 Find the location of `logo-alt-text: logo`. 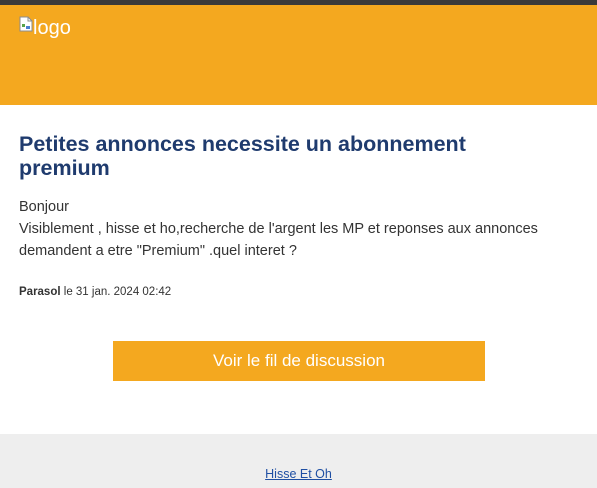

logo-alt-text: logo is located at coordinates (52, 28).